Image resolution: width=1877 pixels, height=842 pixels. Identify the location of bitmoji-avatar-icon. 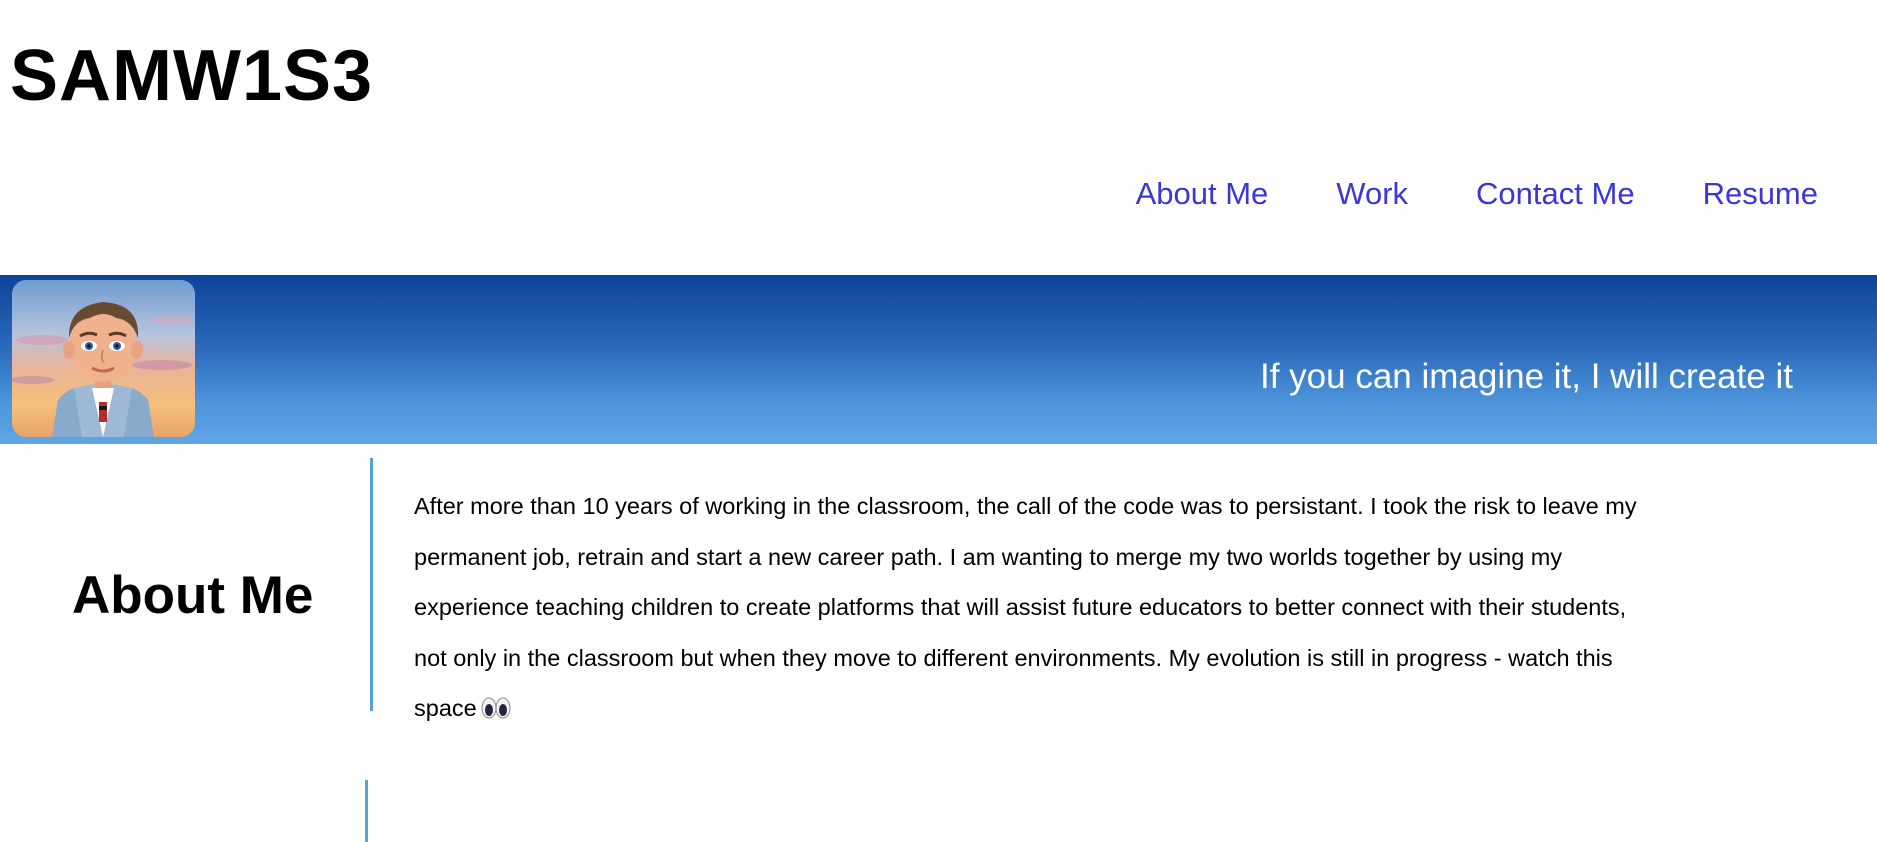
(103, 358).